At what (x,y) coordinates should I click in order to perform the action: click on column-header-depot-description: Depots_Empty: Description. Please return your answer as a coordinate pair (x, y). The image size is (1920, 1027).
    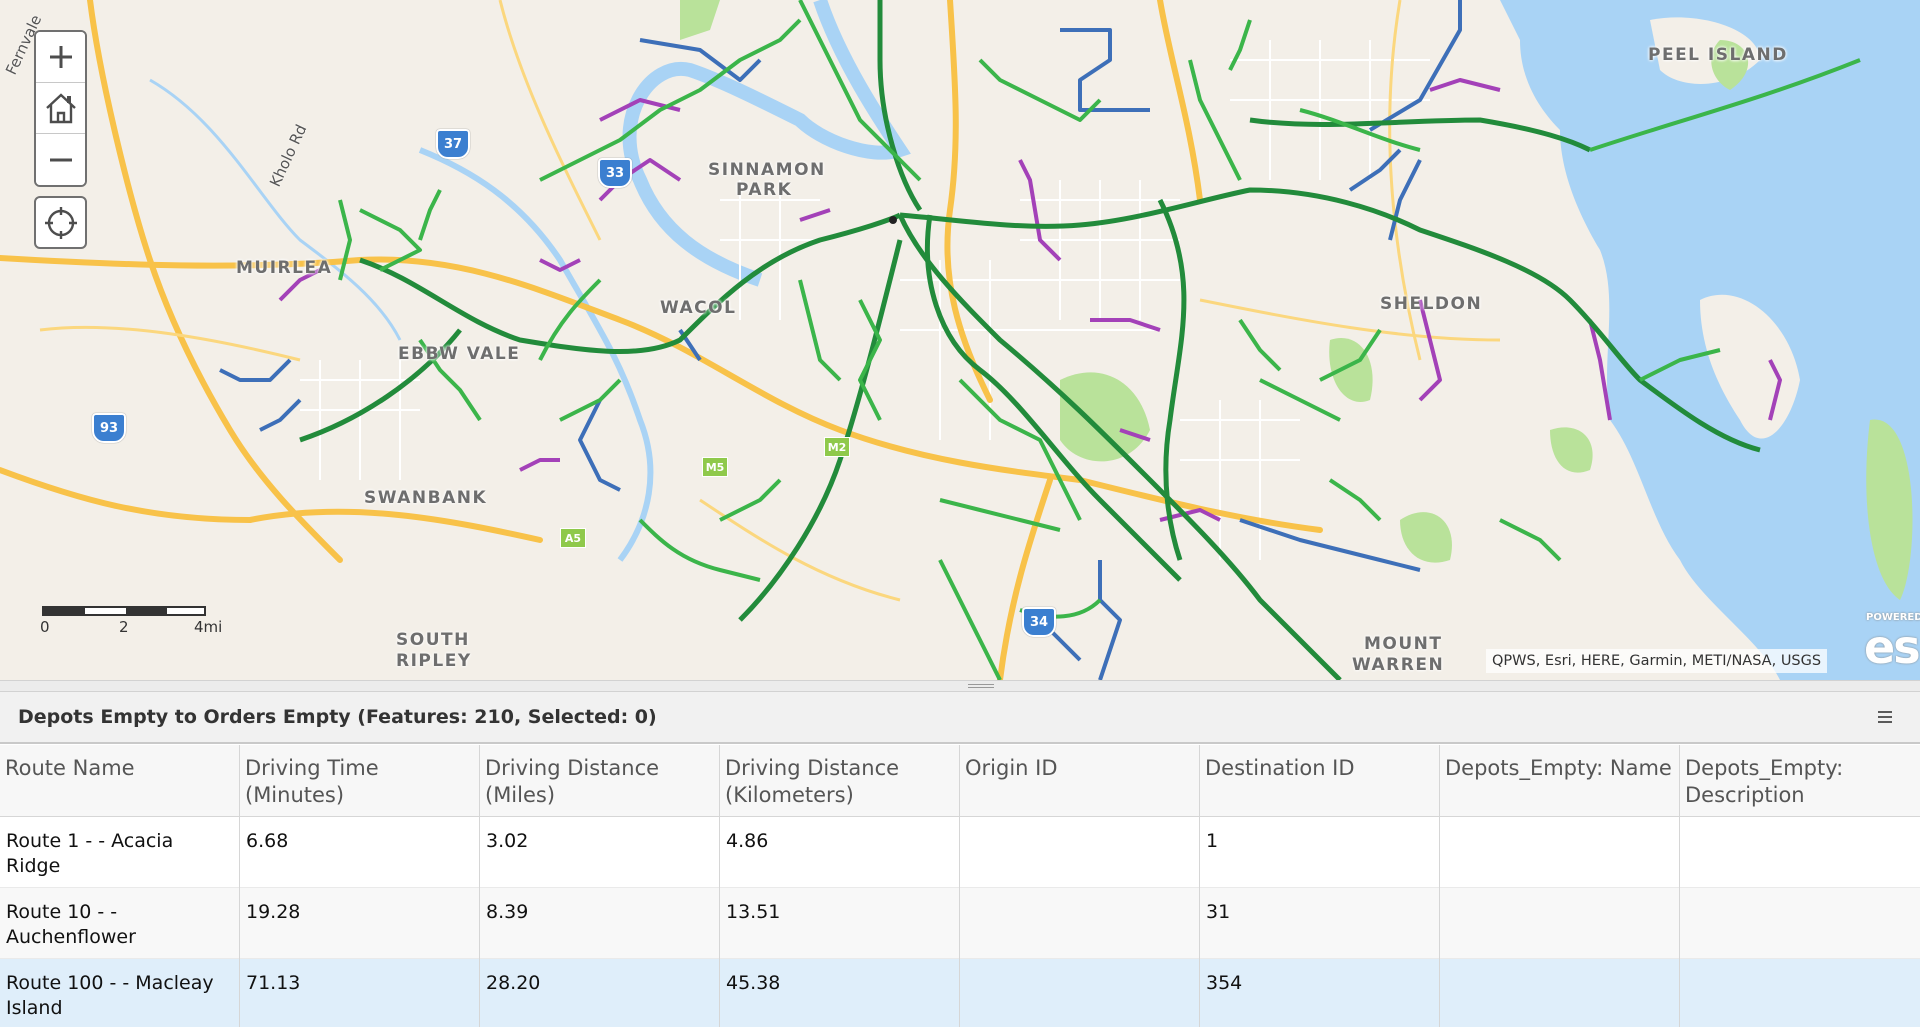
    Looking at the image, I should click on (1800, 781).